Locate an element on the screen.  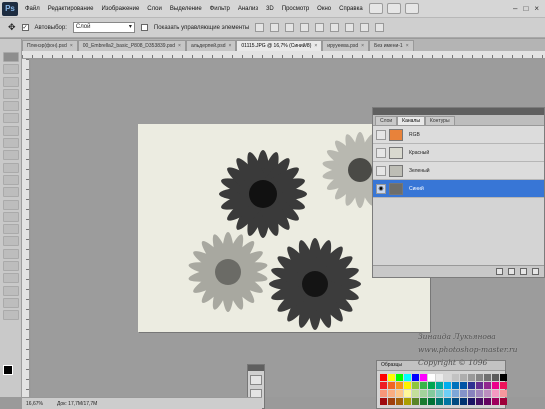
hand-tool-icon is located at coordinates (10, 302).